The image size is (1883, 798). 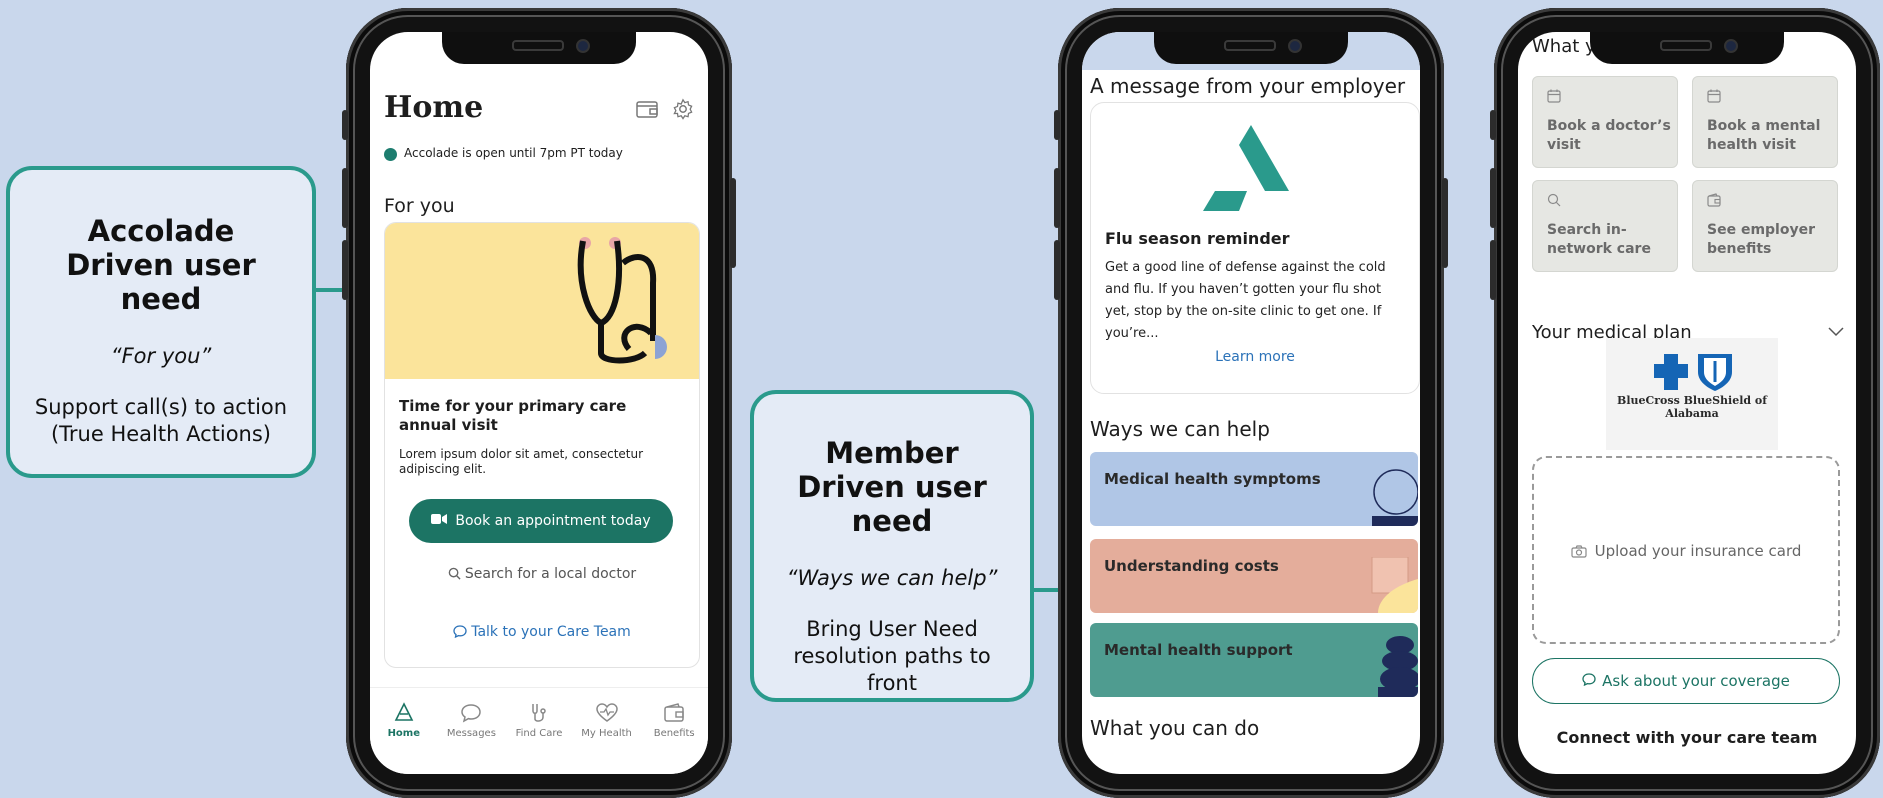 What do you see at coordinates (439, 521) in the screenshot?
I see `video-icon` at bounding box center [439, 521].